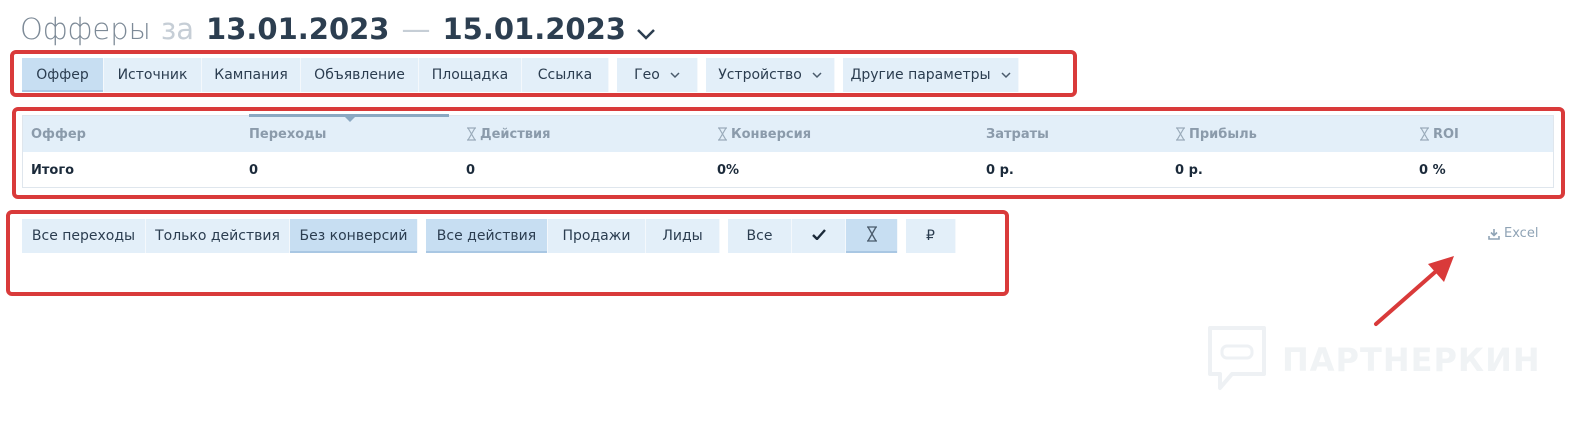 The width and height of the screenshot is (1578, 448). I want to click on date-chevron-down-icon, so click(646, 34).